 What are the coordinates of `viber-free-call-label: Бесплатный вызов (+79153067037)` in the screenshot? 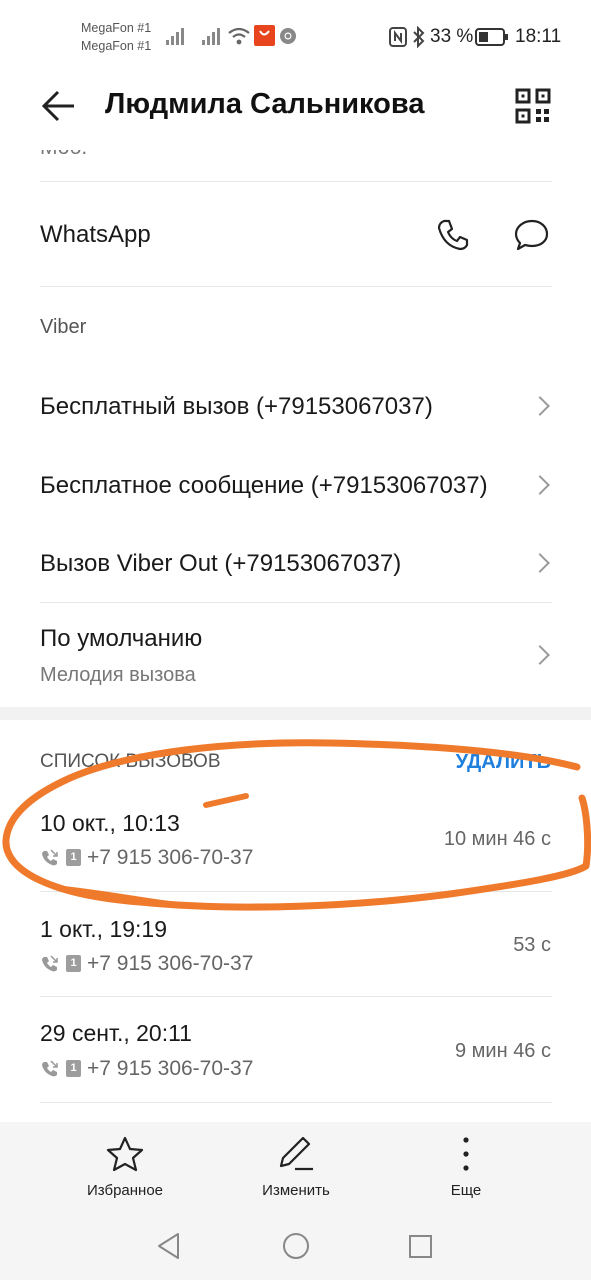 It's located at (236, 406).